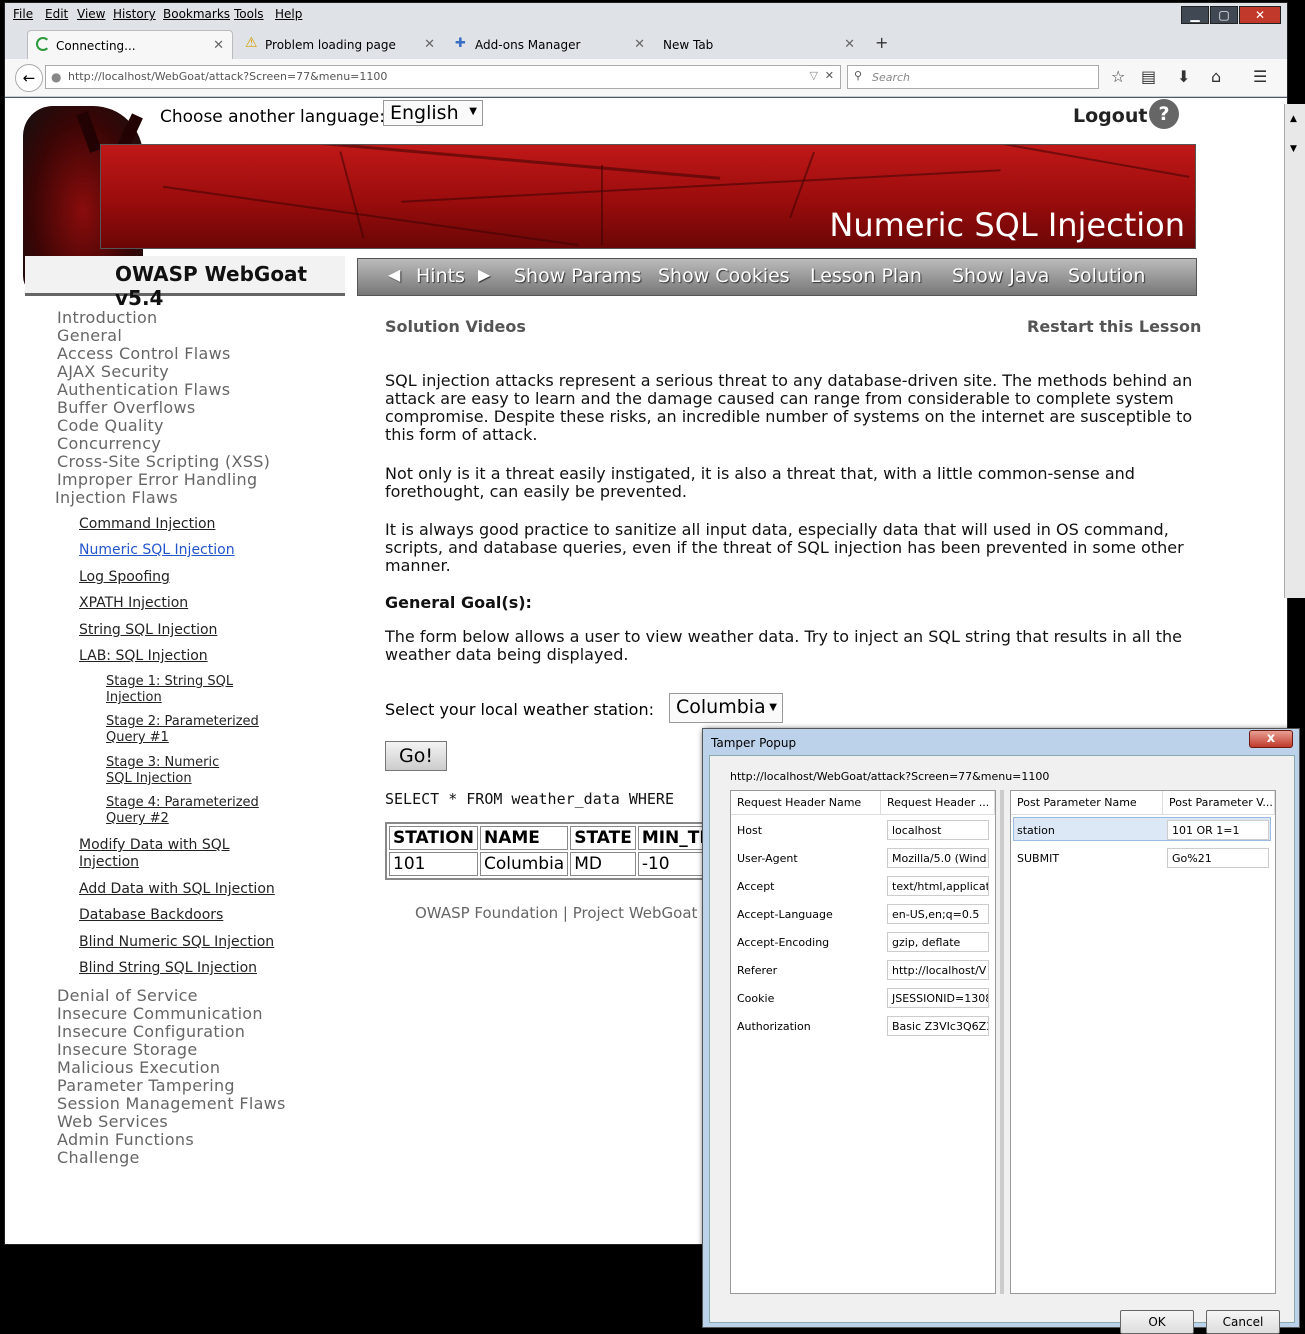 Image resolution: width=1305 pixels, height=1334 pixels. I want to click on header-value-input: text/html,applicat, so click(938, 886).